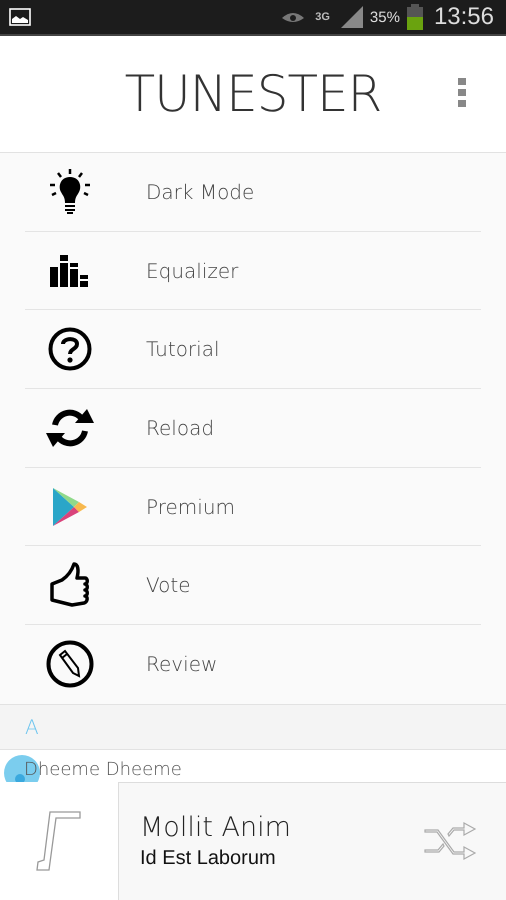  Describe the element at coordinates (70, 270) in the screenshot. I see `equalizer-icon` at that location.